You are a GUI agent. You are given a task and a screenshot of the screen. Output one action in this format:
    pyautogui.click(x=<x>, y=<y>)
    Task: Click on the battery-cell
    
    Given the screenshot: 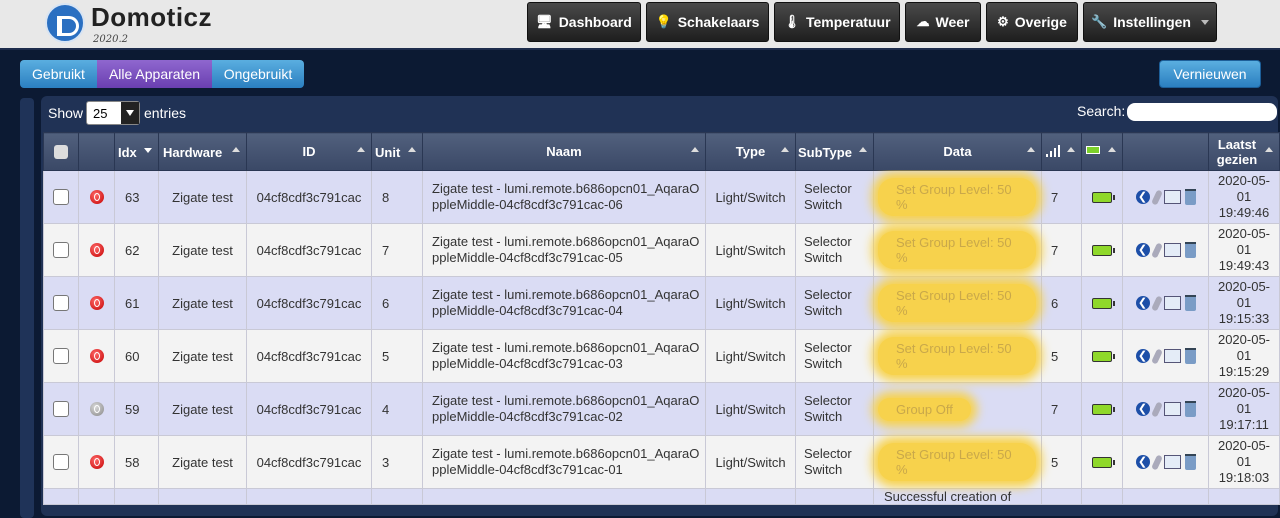 What is the action you would take?
    pyautogui.click(x=1102, y=250)
    